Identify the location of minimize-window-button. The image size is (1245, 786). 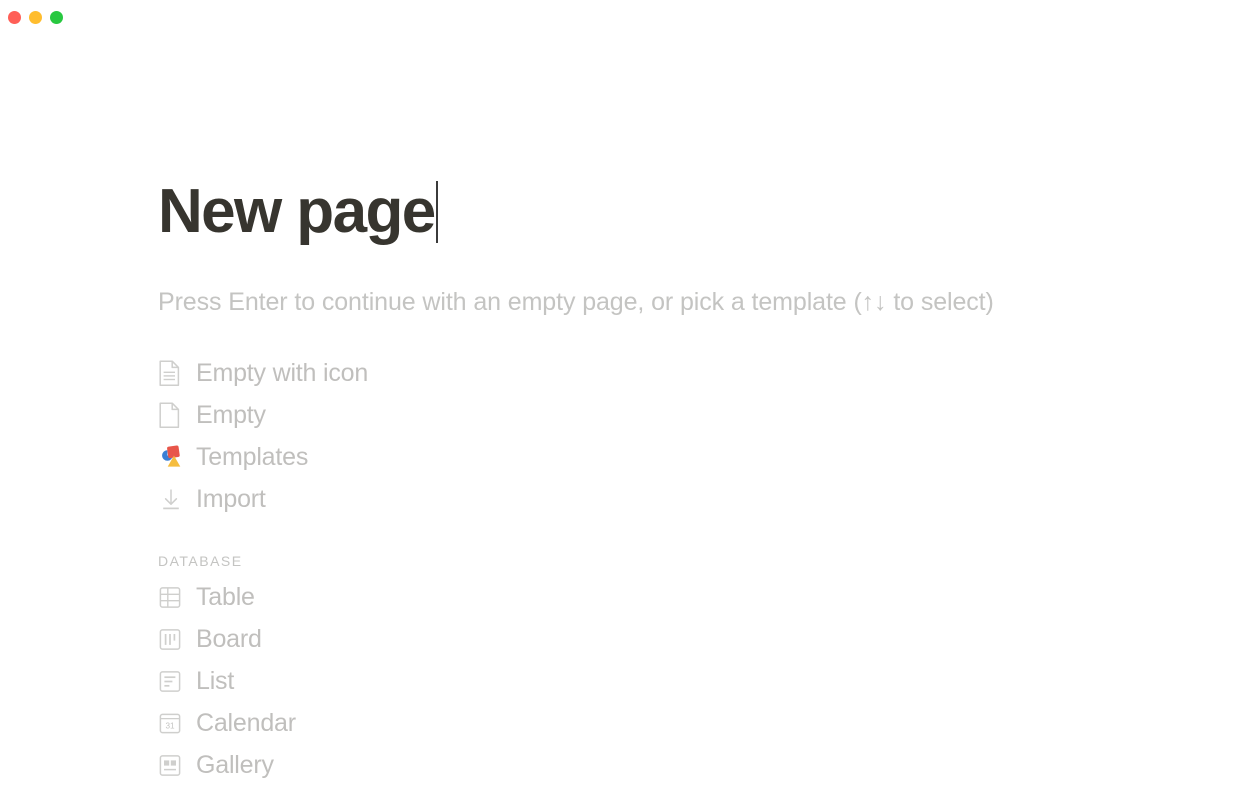
(35, 17).